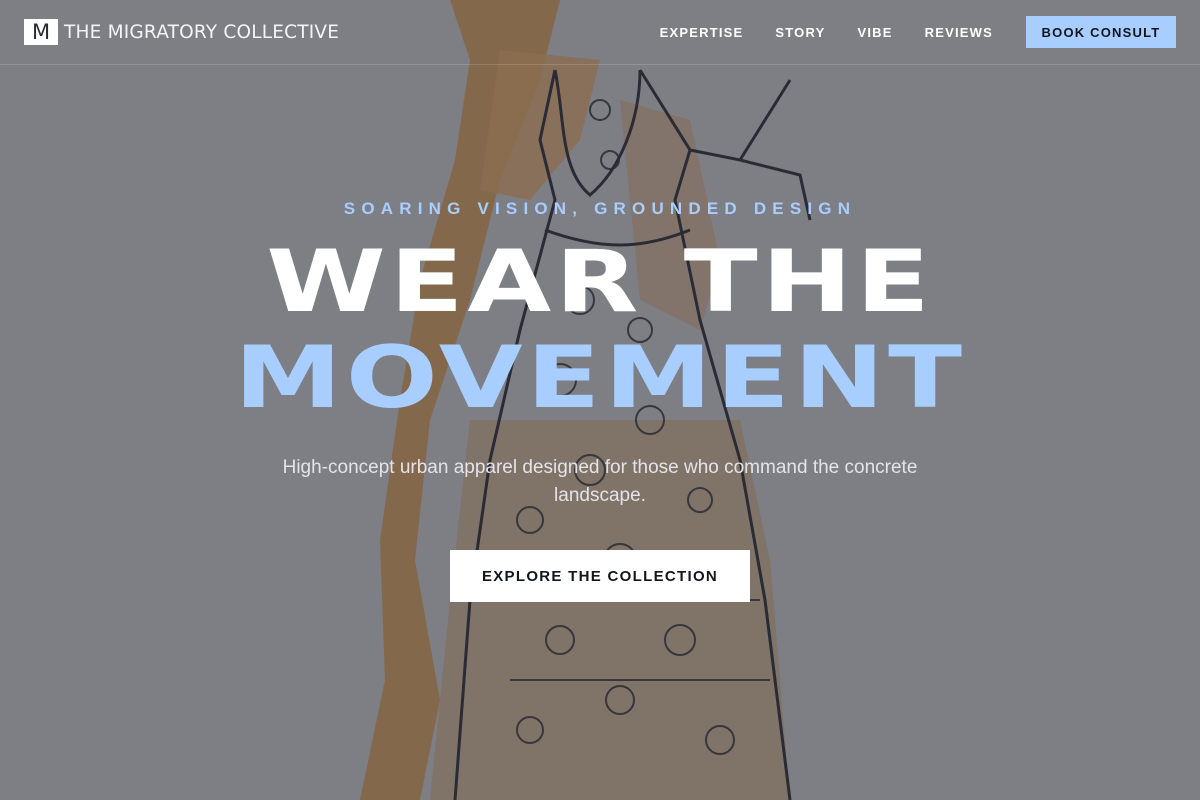  What do you see at coordinates (702, 32) in the screenshot?
I see `nav-link-expertise: EXPERTISE` at bounding box center [702, 32].